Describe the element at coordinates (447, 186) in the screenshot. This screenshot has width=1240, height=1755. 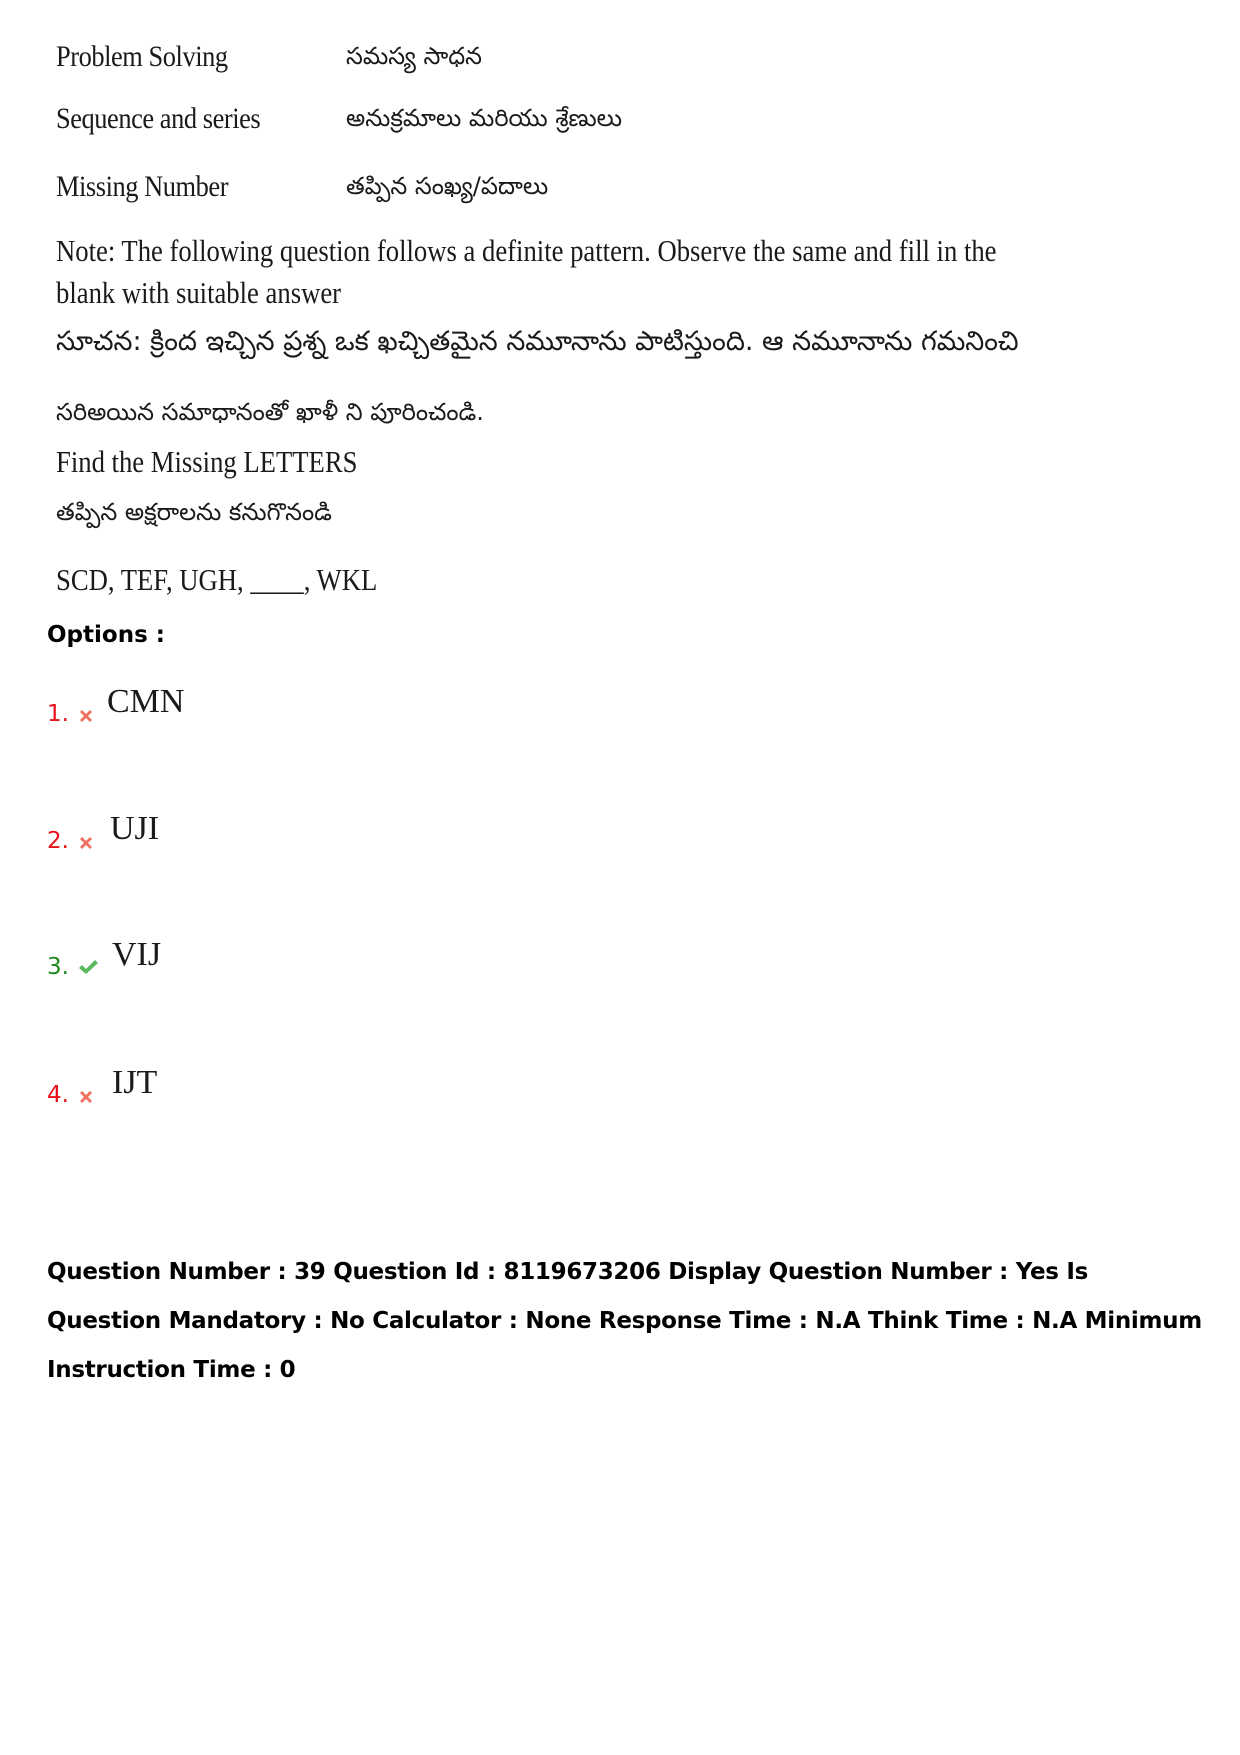
I see `topic-telugu: తప్పిన సంఖ్య/పదాలు` at that location.